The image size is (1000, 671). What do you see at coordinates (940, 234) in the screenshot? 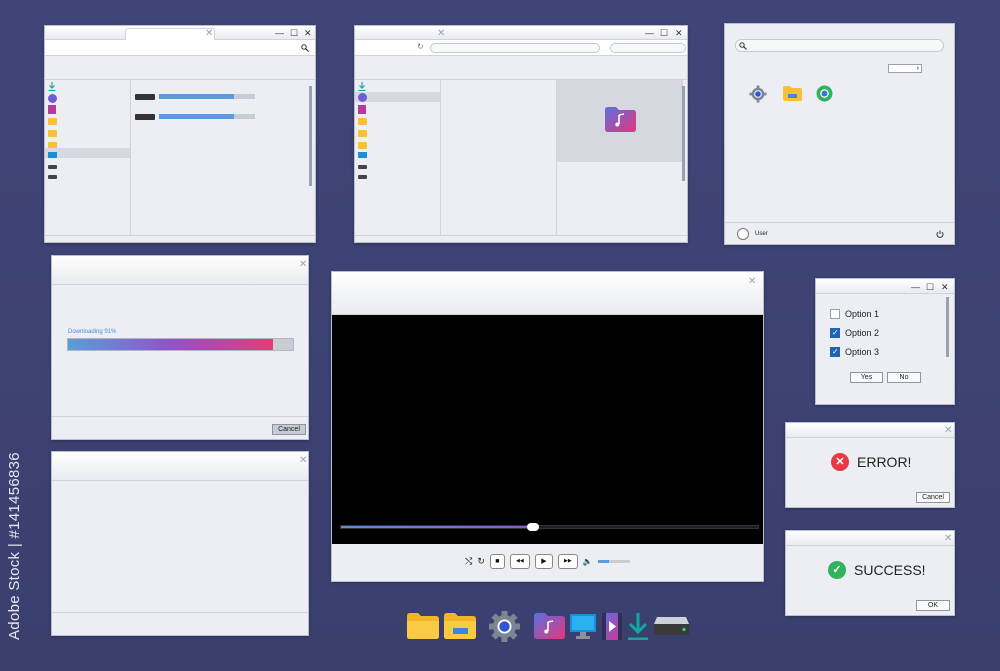
I see `power-icon` at bounding box center [940, 234].